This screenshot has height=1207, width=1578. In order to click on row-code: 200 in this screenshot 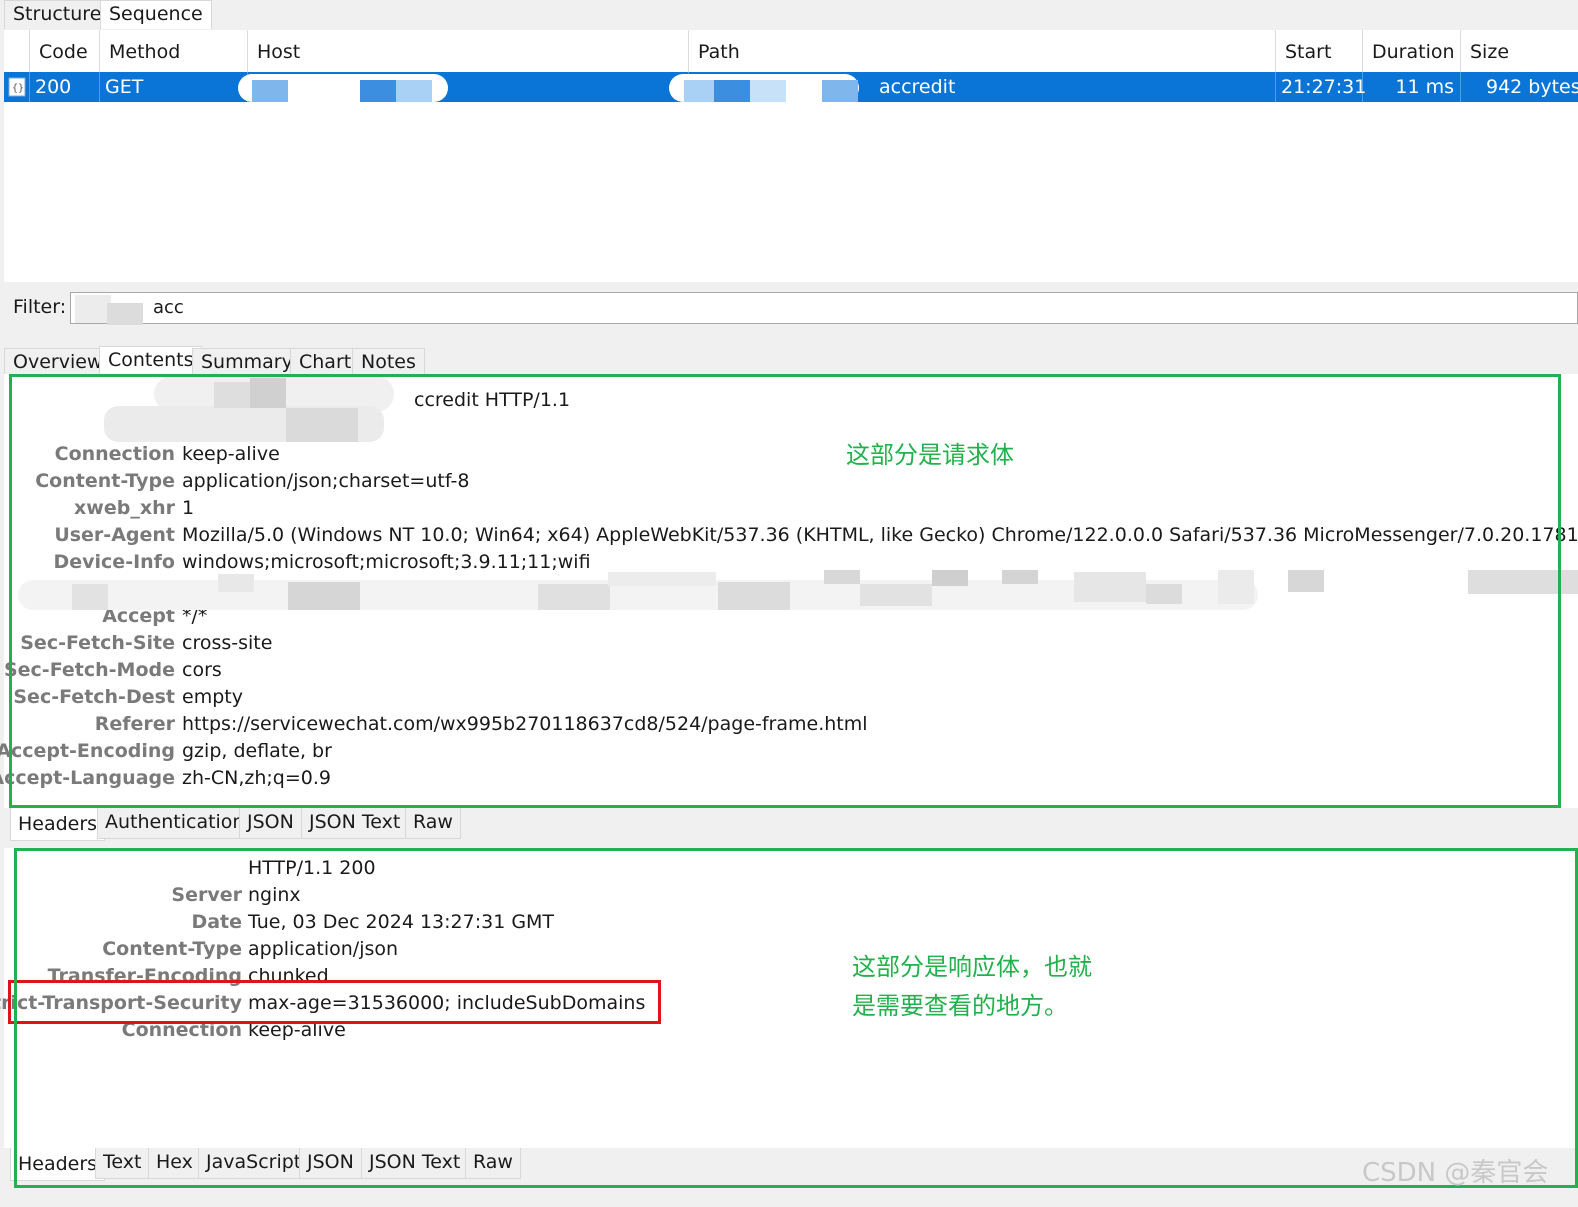, I will do `click(65, 87)`.